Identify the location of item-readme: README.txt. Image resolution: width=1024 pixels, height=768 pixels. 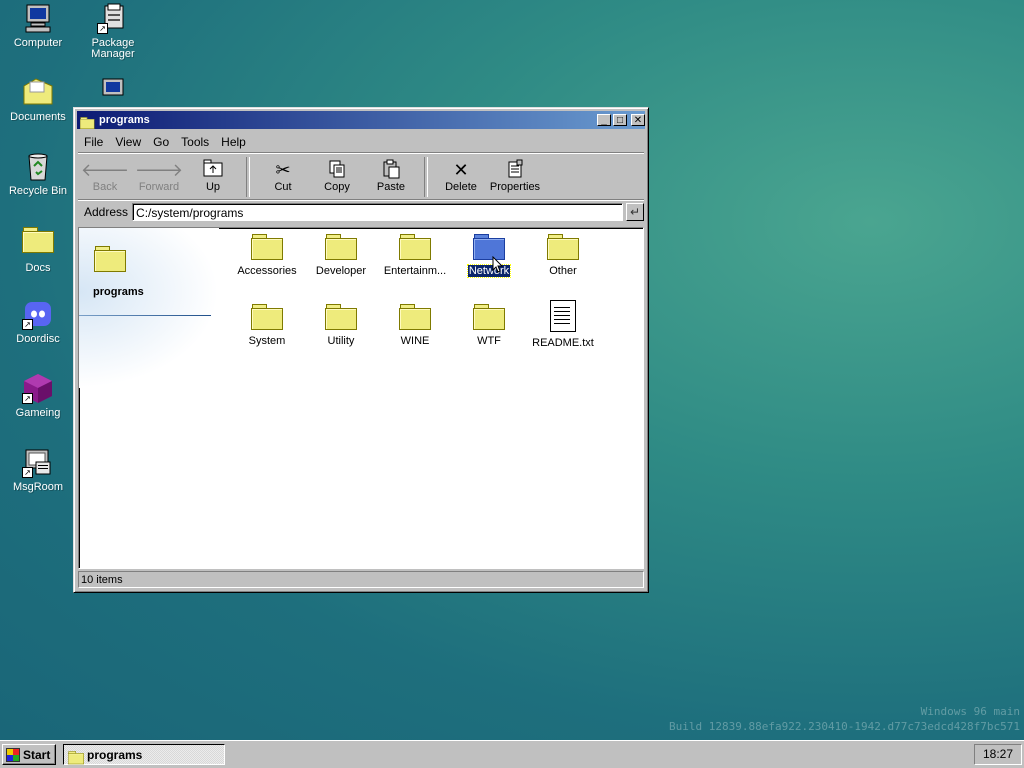
(563, 324).